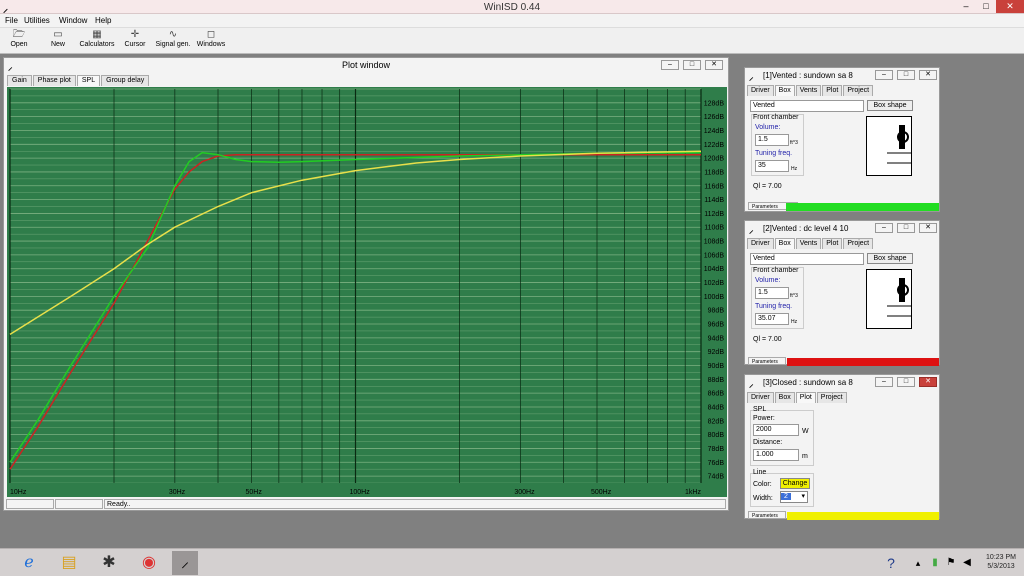  Describe the element at coordinates (772, 166) in the screenshot. I see `tuning-input: 35` at that location.